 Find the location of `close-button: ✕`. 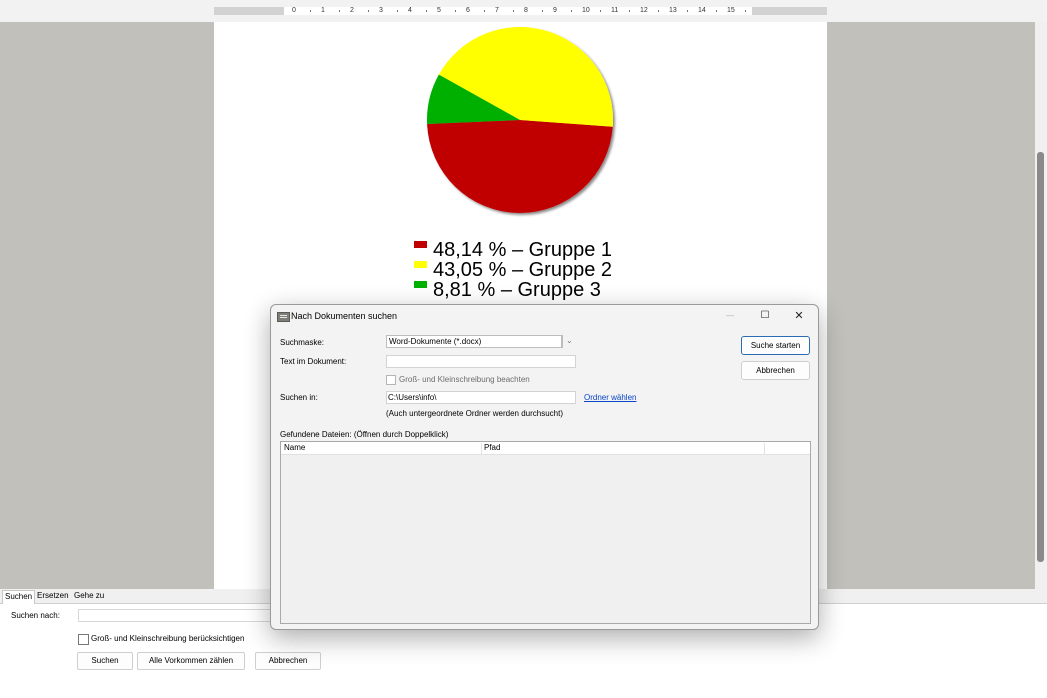

close-button: ✕ is located at coordinates (799, 316).